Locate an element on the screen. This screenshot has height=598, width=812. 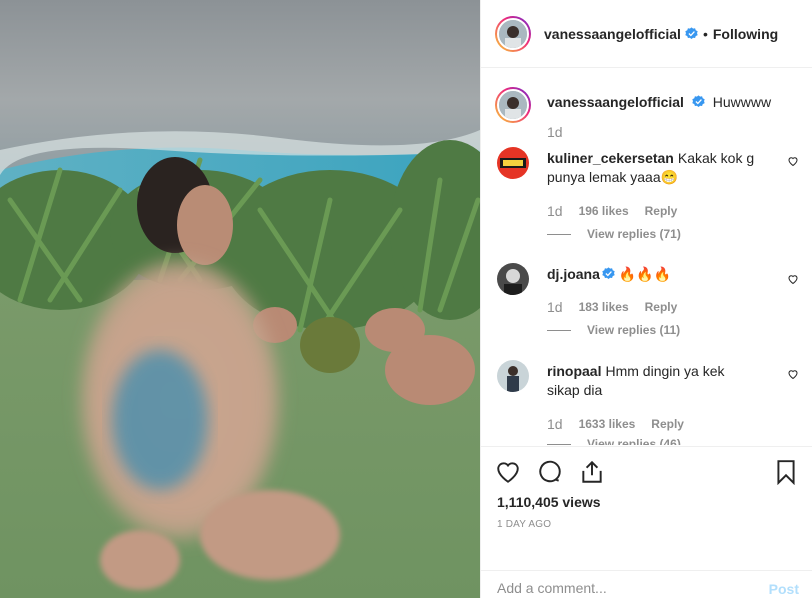
post-timestamp: 1 DAY AGO is located at coordinates (524, 524).